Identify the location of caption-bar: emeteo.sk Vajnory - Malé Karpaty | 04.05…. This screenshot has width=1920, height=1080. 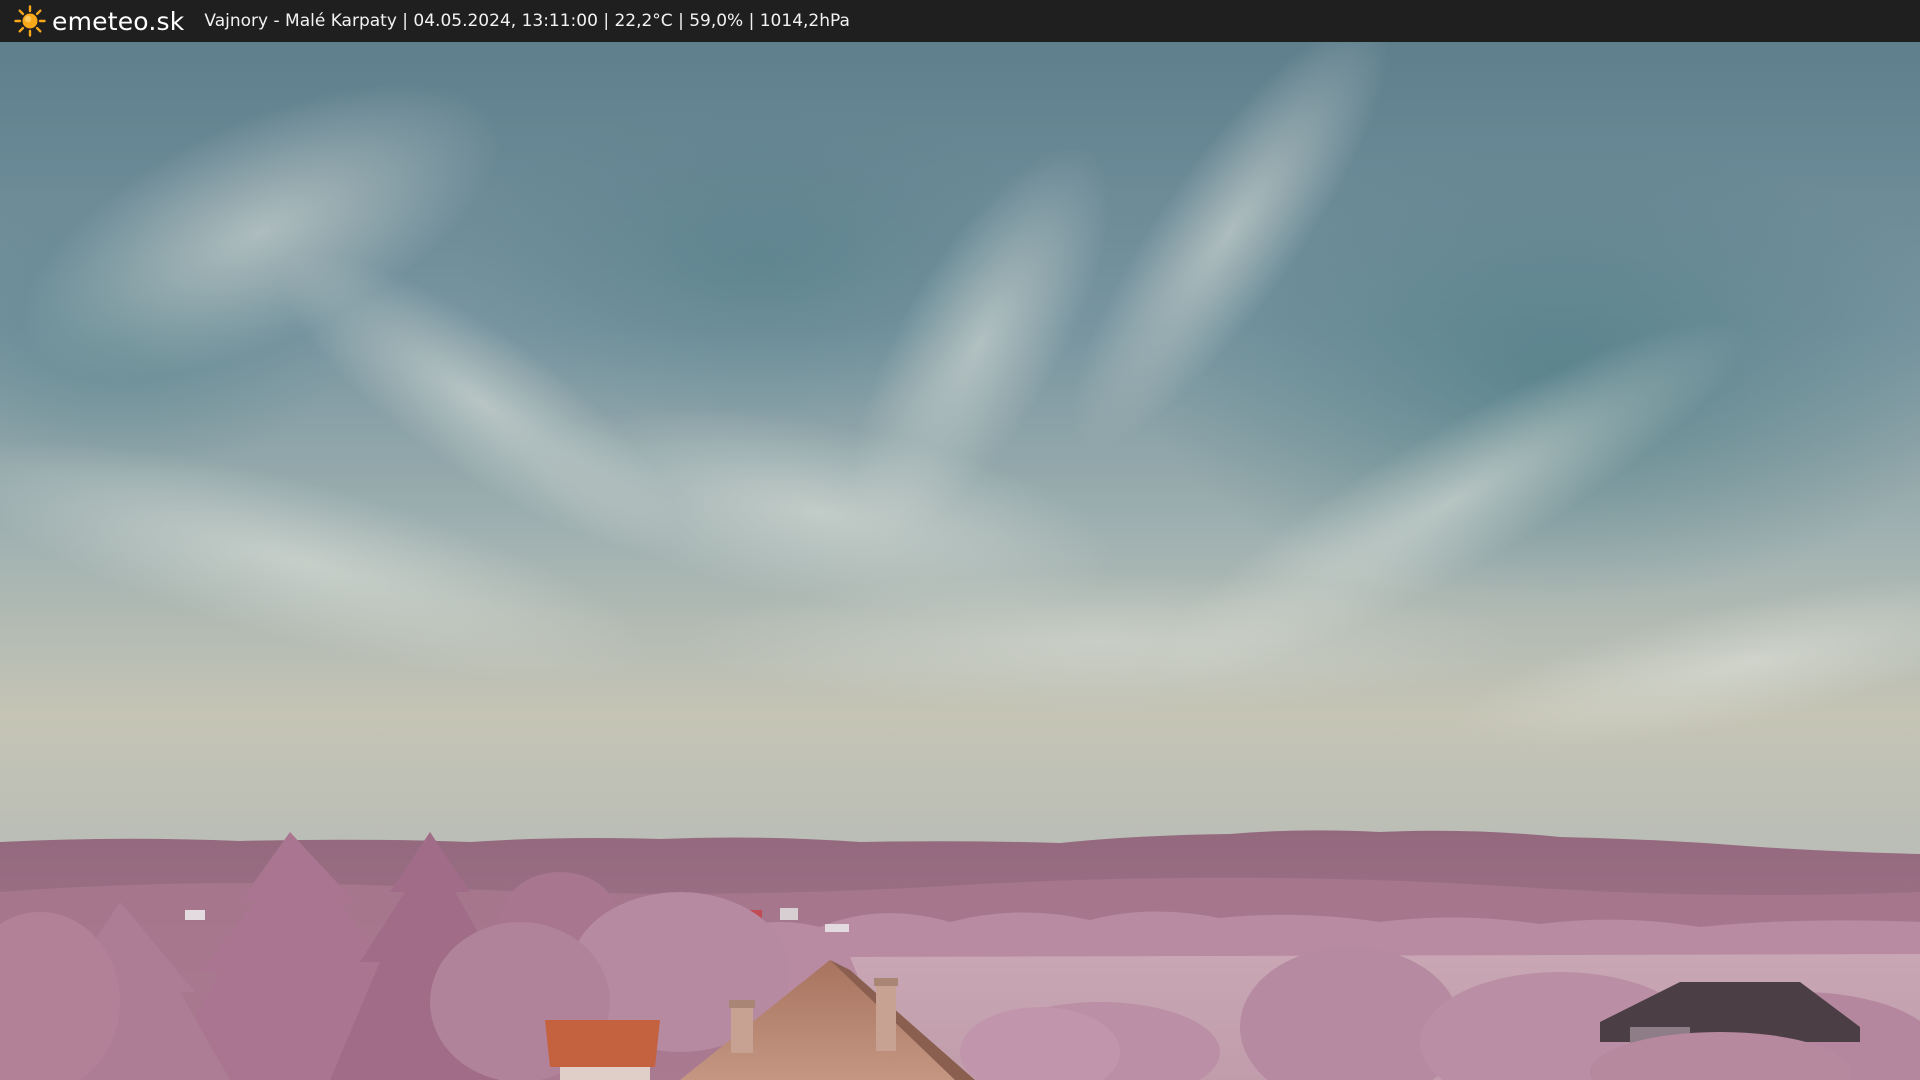
(960, 21).